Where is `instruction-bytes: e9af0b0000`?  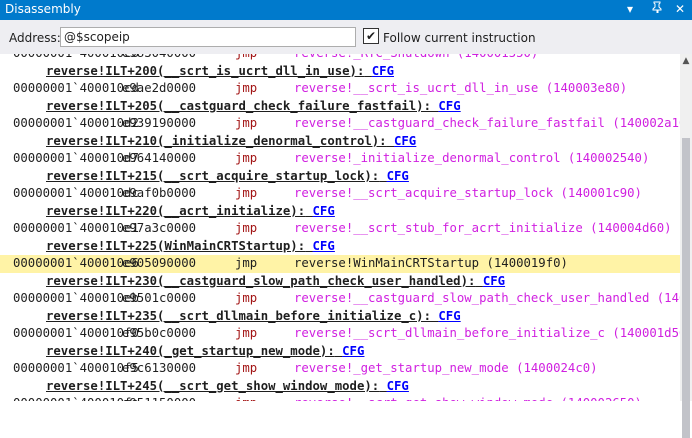
instruction-bytes: e9af0b0000 is located at coordinates (159, 193).